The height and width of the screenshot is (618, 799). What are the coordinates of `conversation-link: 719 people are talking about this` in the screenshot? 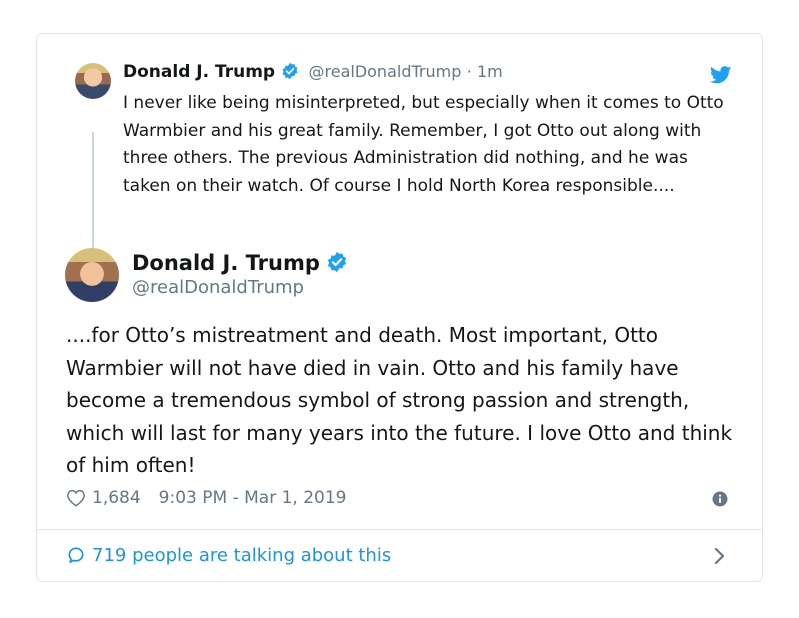 It's located at (228, 558).